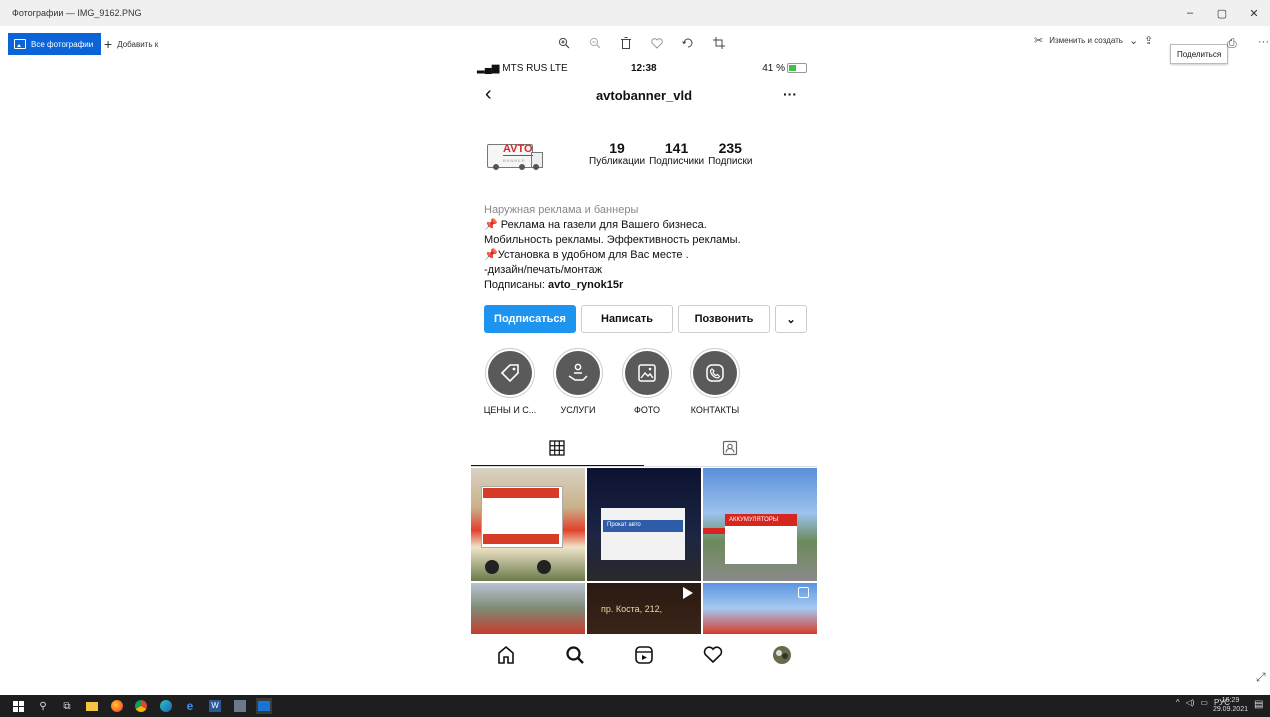  What do you see at coordinates (626, 43) in the screenshot?
I see `delete-icon` at bounding box center [626, 43].